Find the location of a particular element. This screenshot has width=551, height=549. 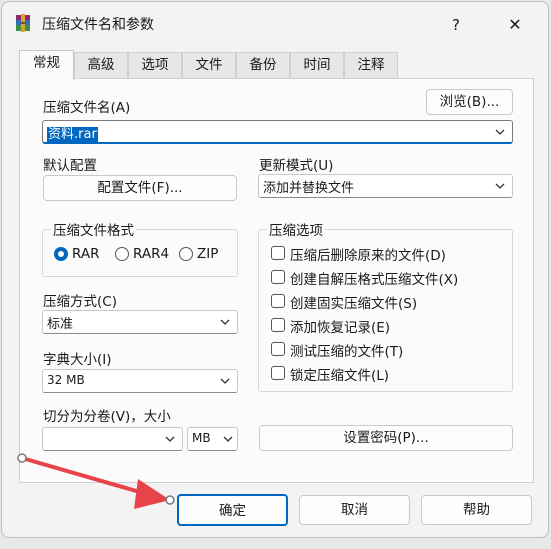

compression-method-label: 压缩方式(C) is located at coordinates (80, 302).